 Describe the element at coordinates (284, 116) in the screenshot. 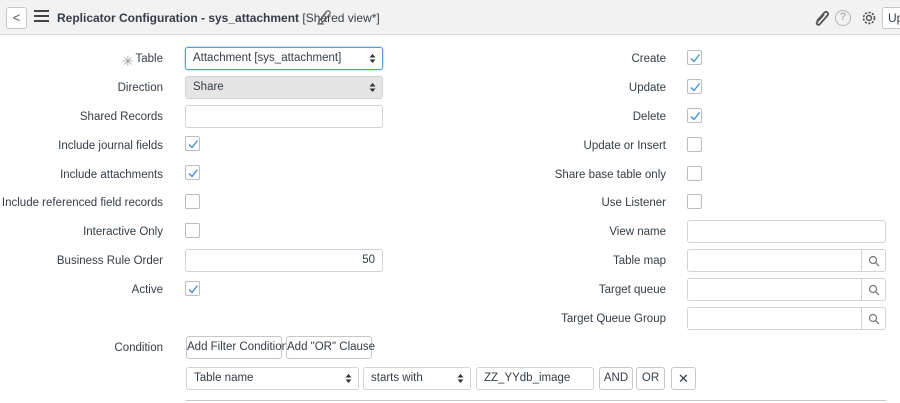

I see `shared-records-input` at that location.